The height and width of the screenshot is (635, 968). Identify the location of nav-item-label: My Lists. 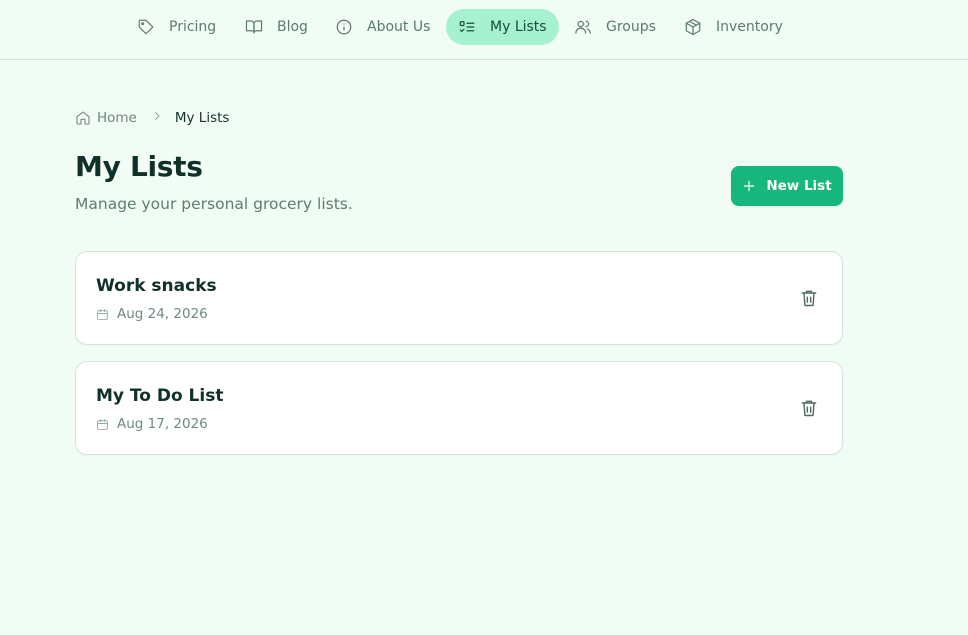
(518, 27).